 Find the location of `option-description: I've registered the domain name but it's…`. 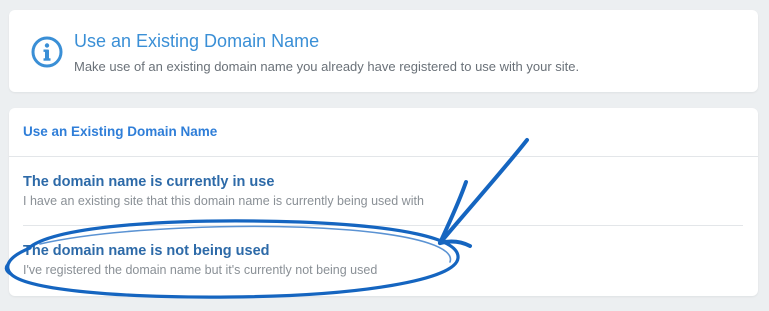

option-description: I've registered the domain name but it's… is located at coordinates (200, 270).